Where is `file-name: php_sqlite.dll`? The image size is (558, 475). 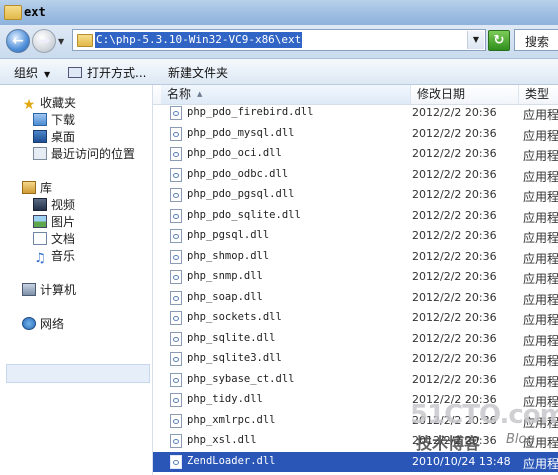
file-name: php_sqlite.dll is located at coordinates (231, 337).